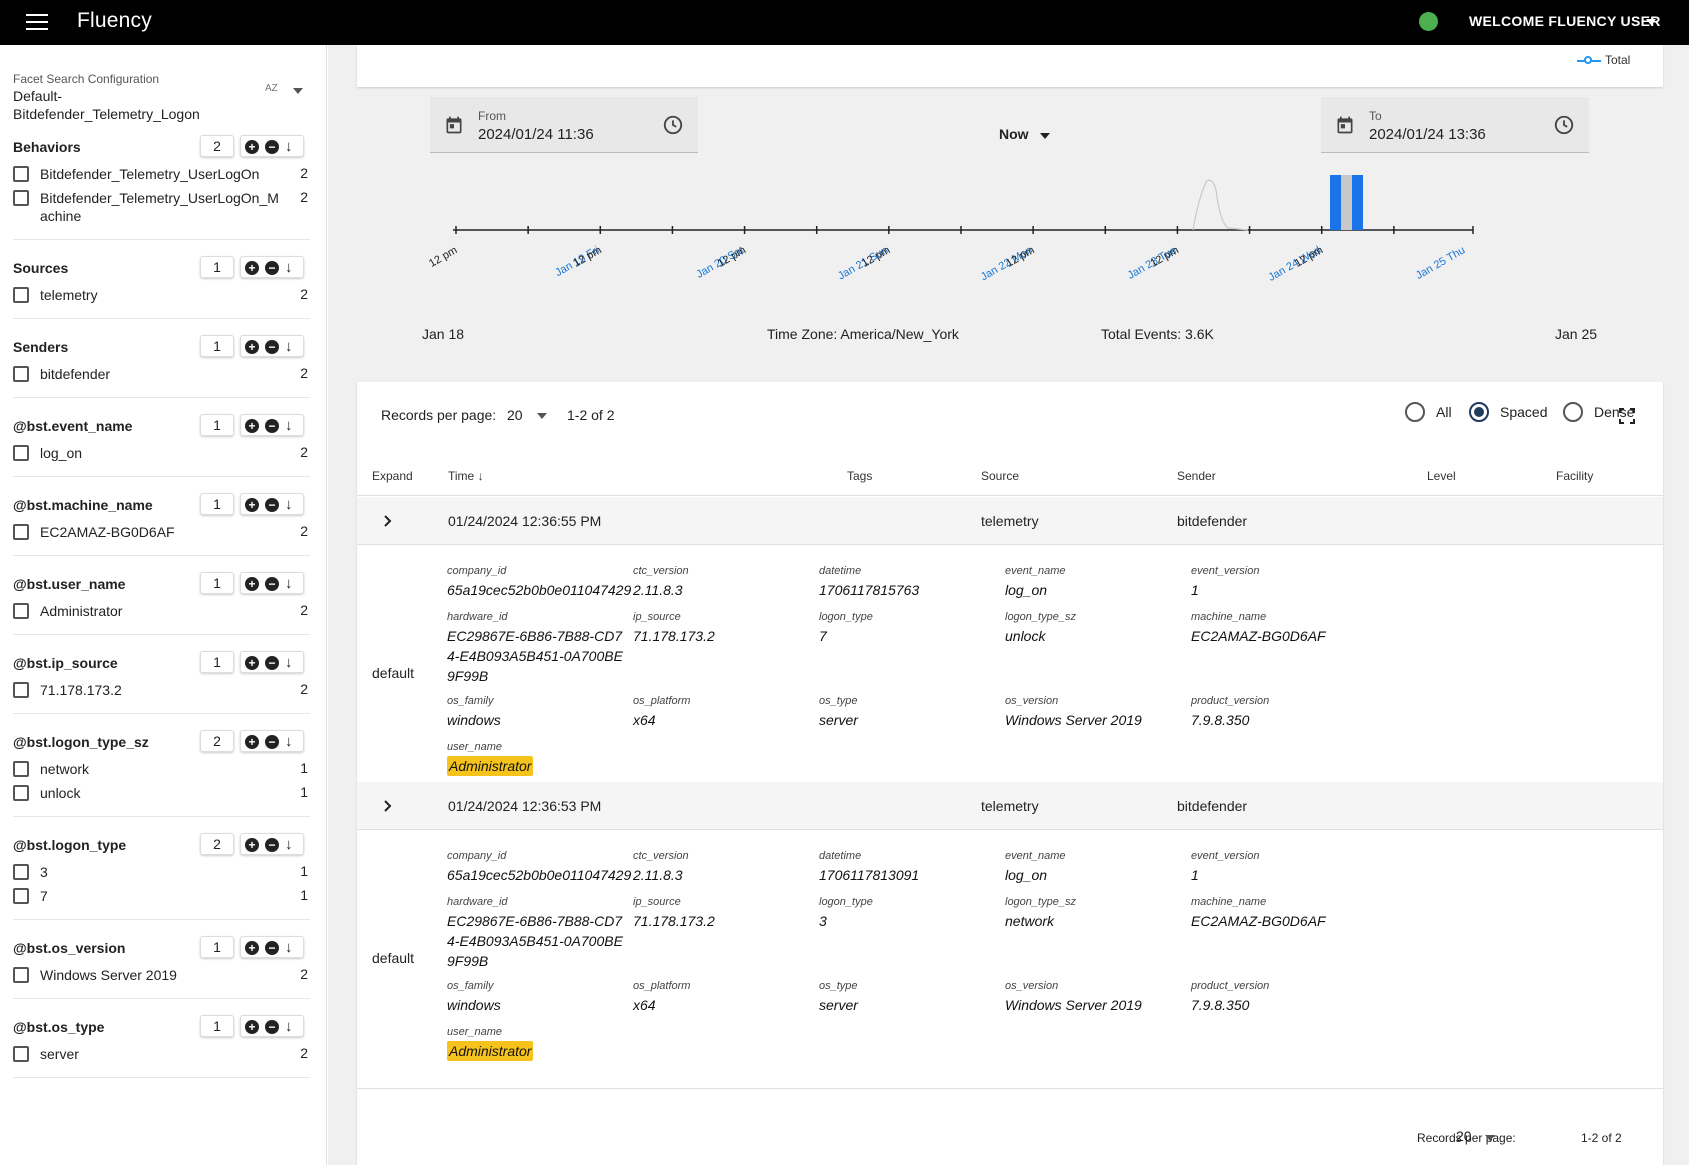 The height and width of the screenshot is (1165, 1689). I want to click on time-preset-select: Now, so click(1014, 134).